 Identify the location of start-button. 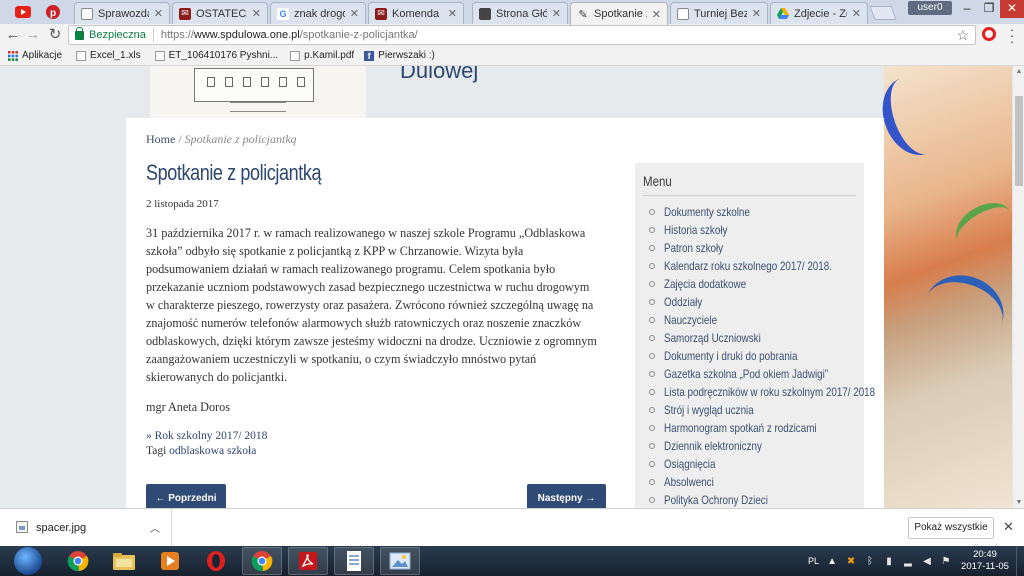
(28, 561).